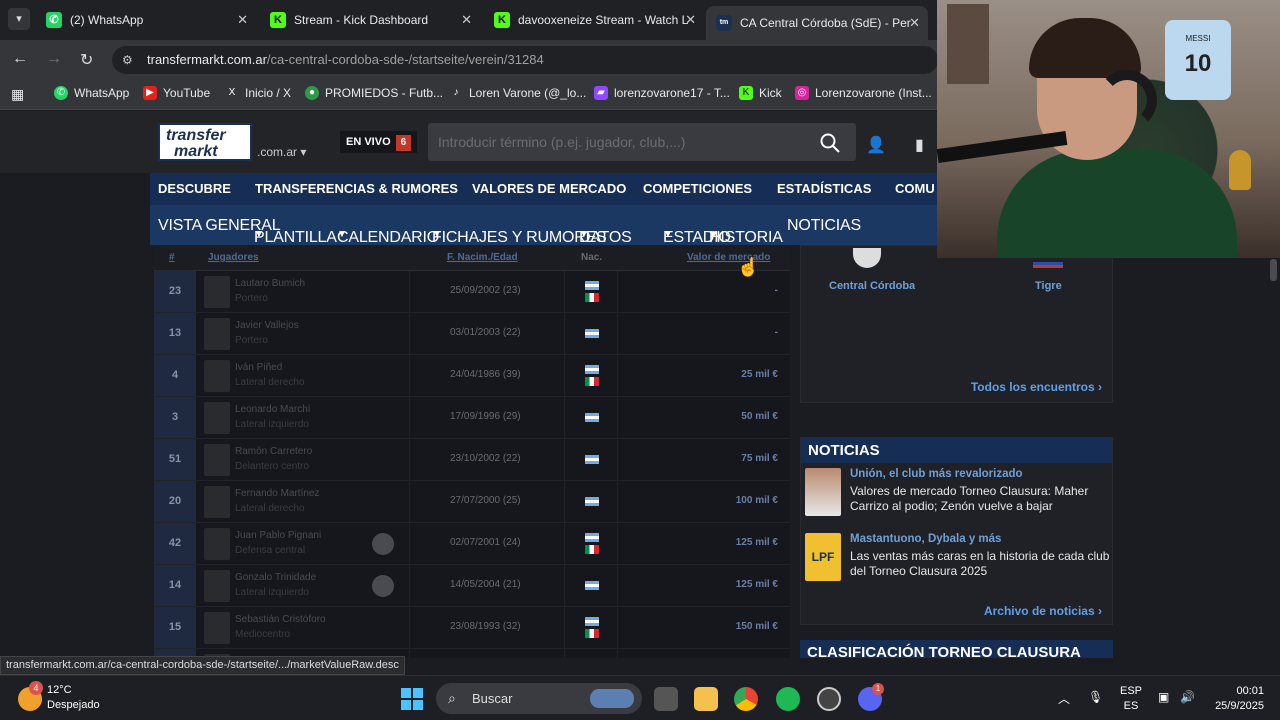  I want to click on all-matches-link: Todos los encuentros ›, so click(1036, 387).